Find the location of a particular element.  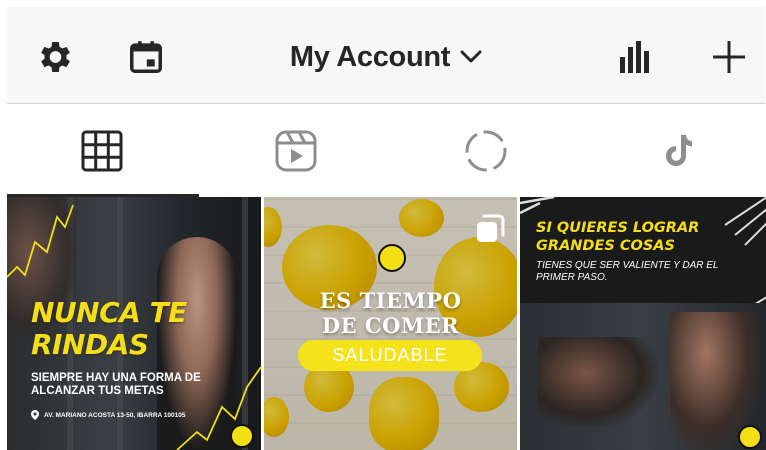

tab-stories is located at coordinates (485, 151).